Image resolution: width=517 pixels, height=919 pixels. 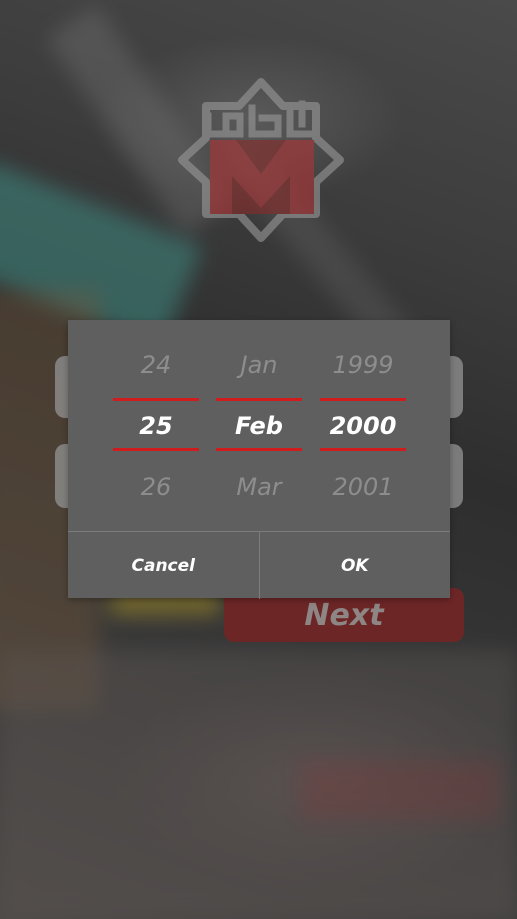 I want to click on day-divider-bottom, so click(x=156, y=449).